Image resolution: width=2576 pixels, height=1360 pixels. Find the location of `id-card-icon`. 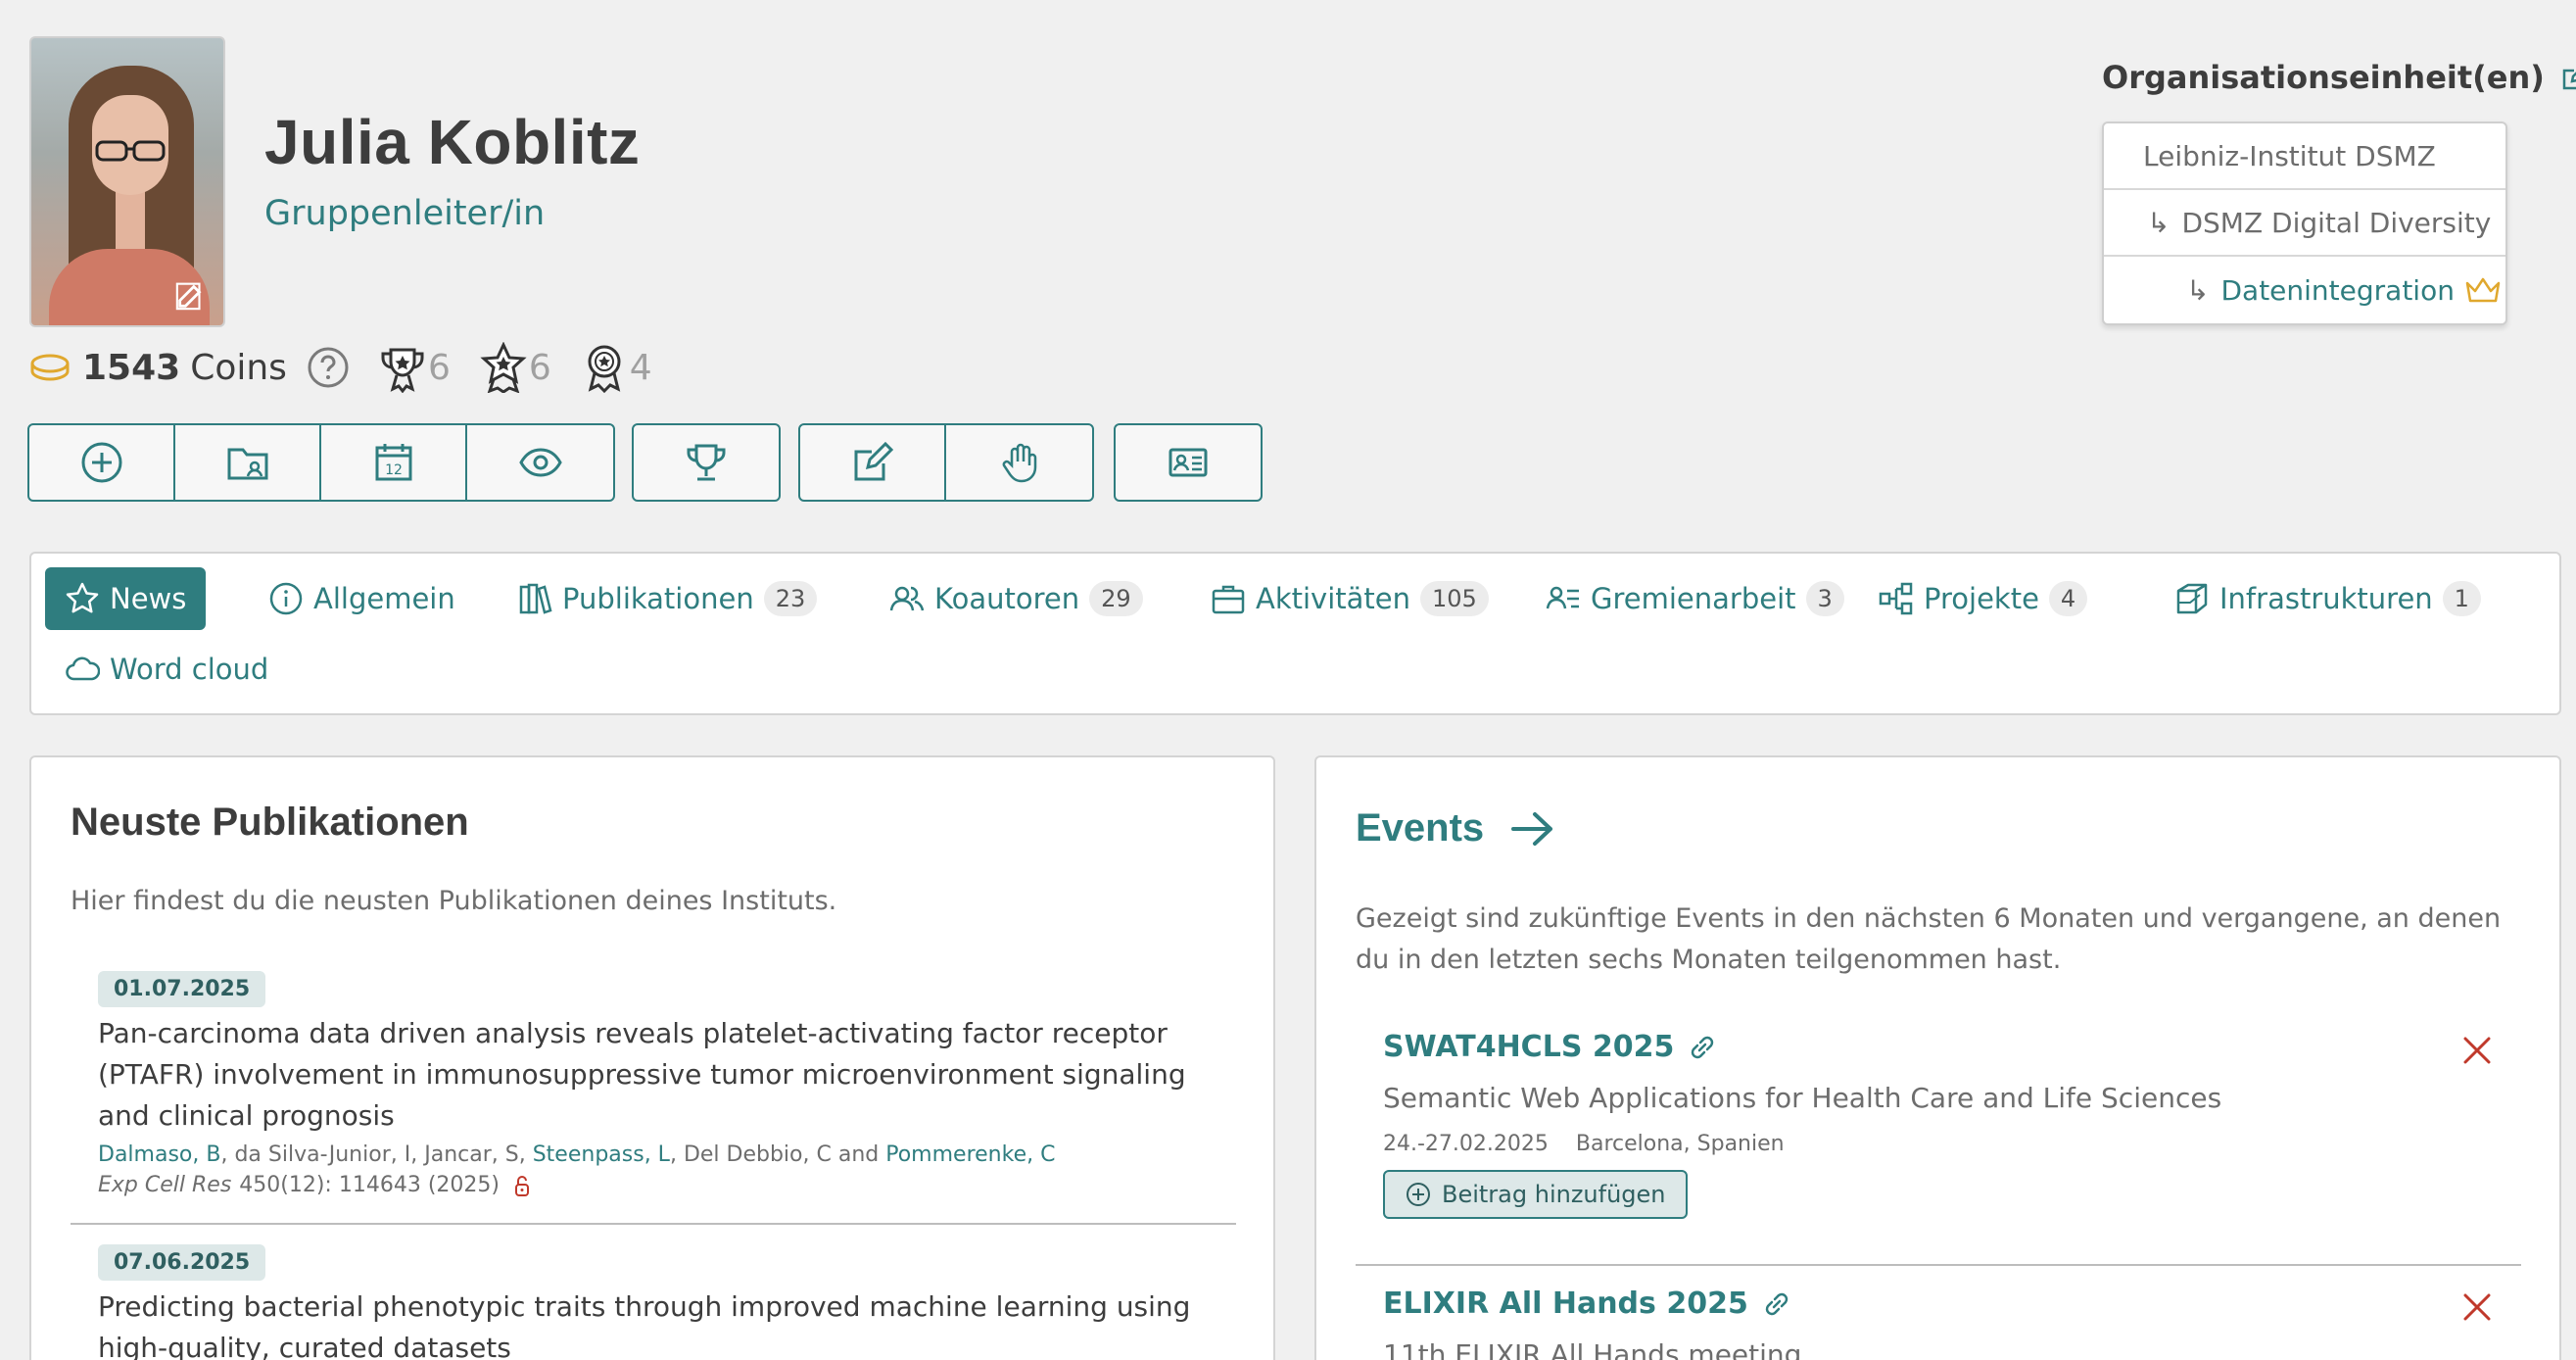

id-card-icon is located at coordinates (1189, 462).